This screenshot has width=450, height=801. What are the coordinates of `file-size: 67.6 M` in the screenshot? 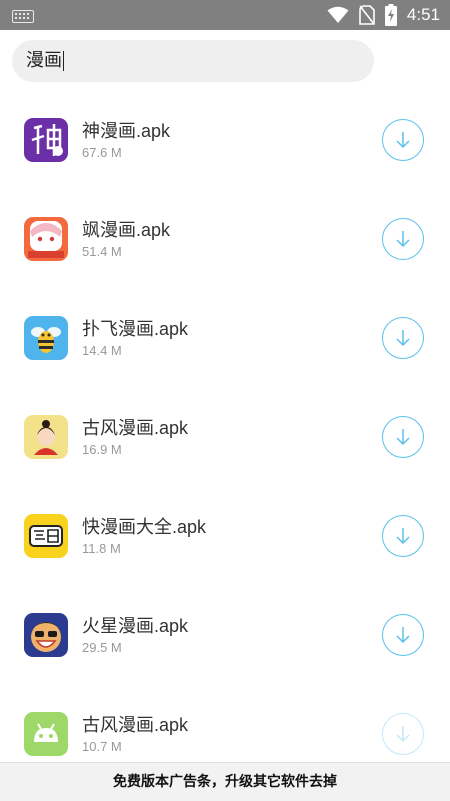 It's located at (102, 152).